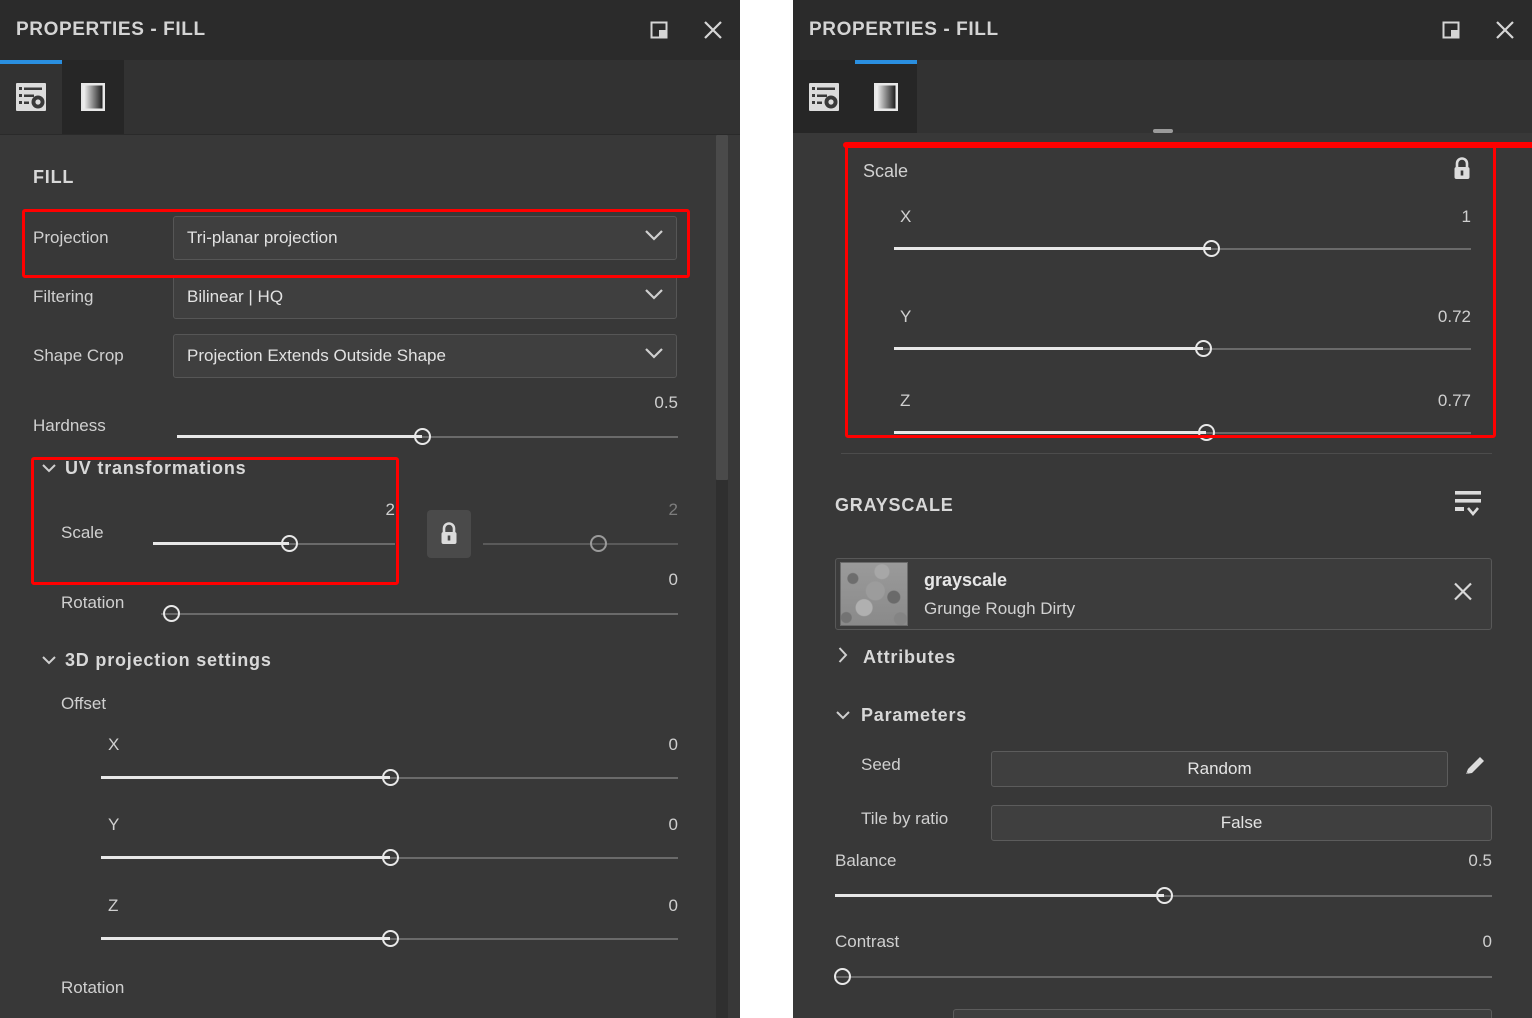 Image resolution: width=1532 pixels, height=1018 pixels. Describe the element at coordinates (666, 402) in the screenshot. I see `slider-value-hardness: 0.5` at that location.